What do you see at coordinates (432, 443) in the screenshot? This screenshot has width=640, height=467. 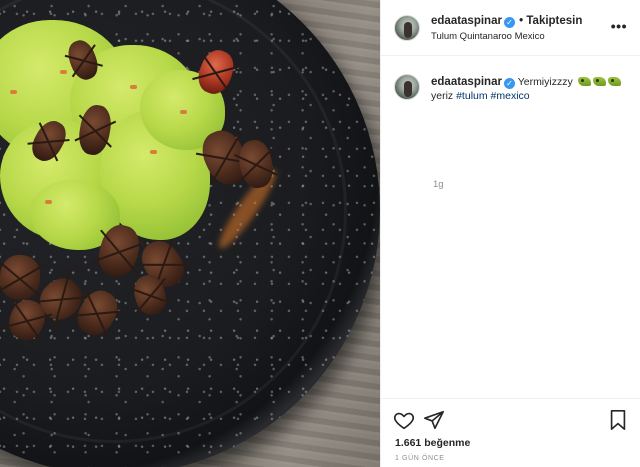 I see `likes-count: 1.661 beğenme` at bounding box center [432, 443].